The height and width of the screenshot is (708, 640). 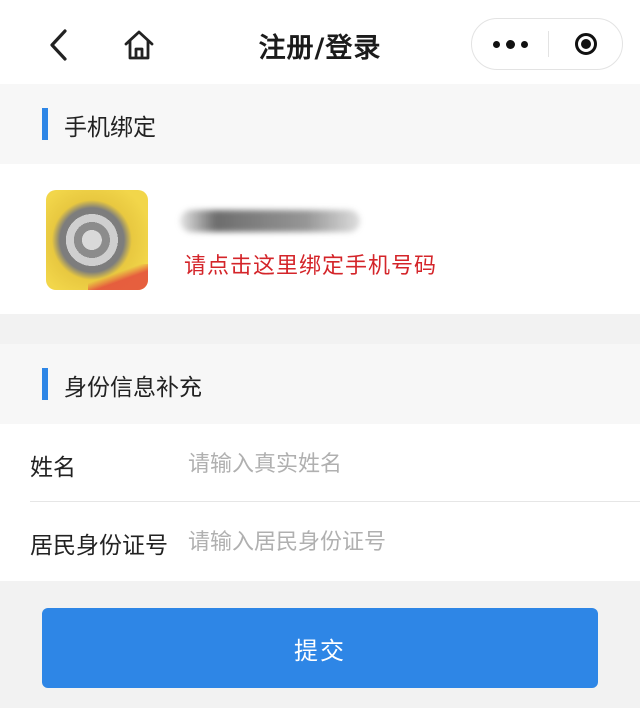 I want to click on mini-program-capsule, so click(x=547, y=44).